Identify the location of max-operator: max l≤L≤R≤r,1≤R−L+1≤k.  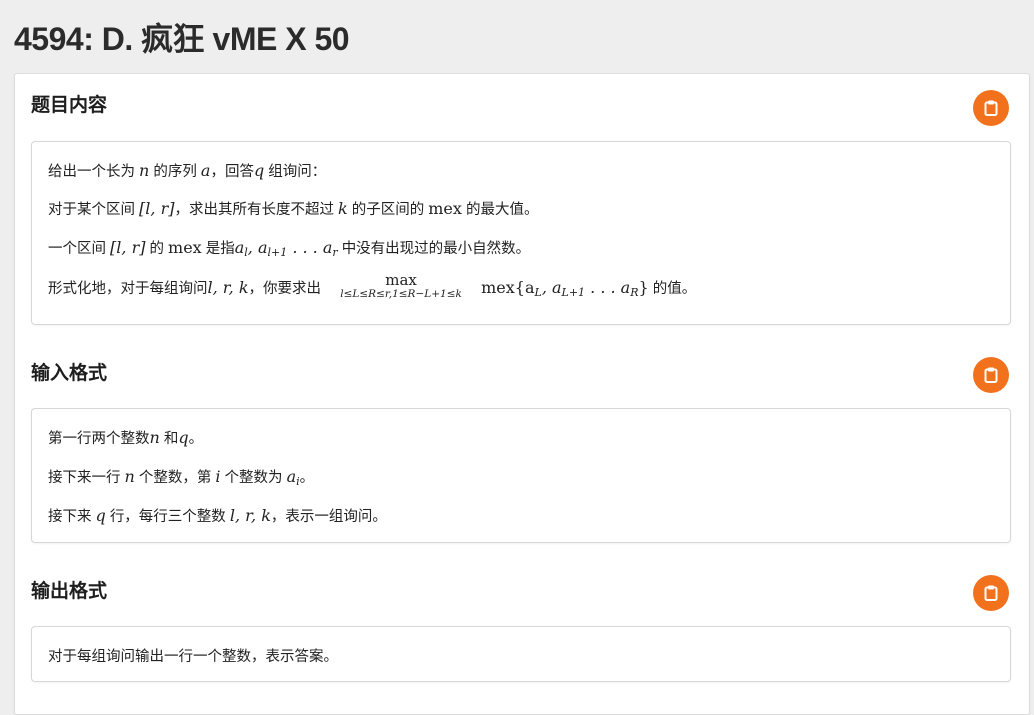
(401, 285).